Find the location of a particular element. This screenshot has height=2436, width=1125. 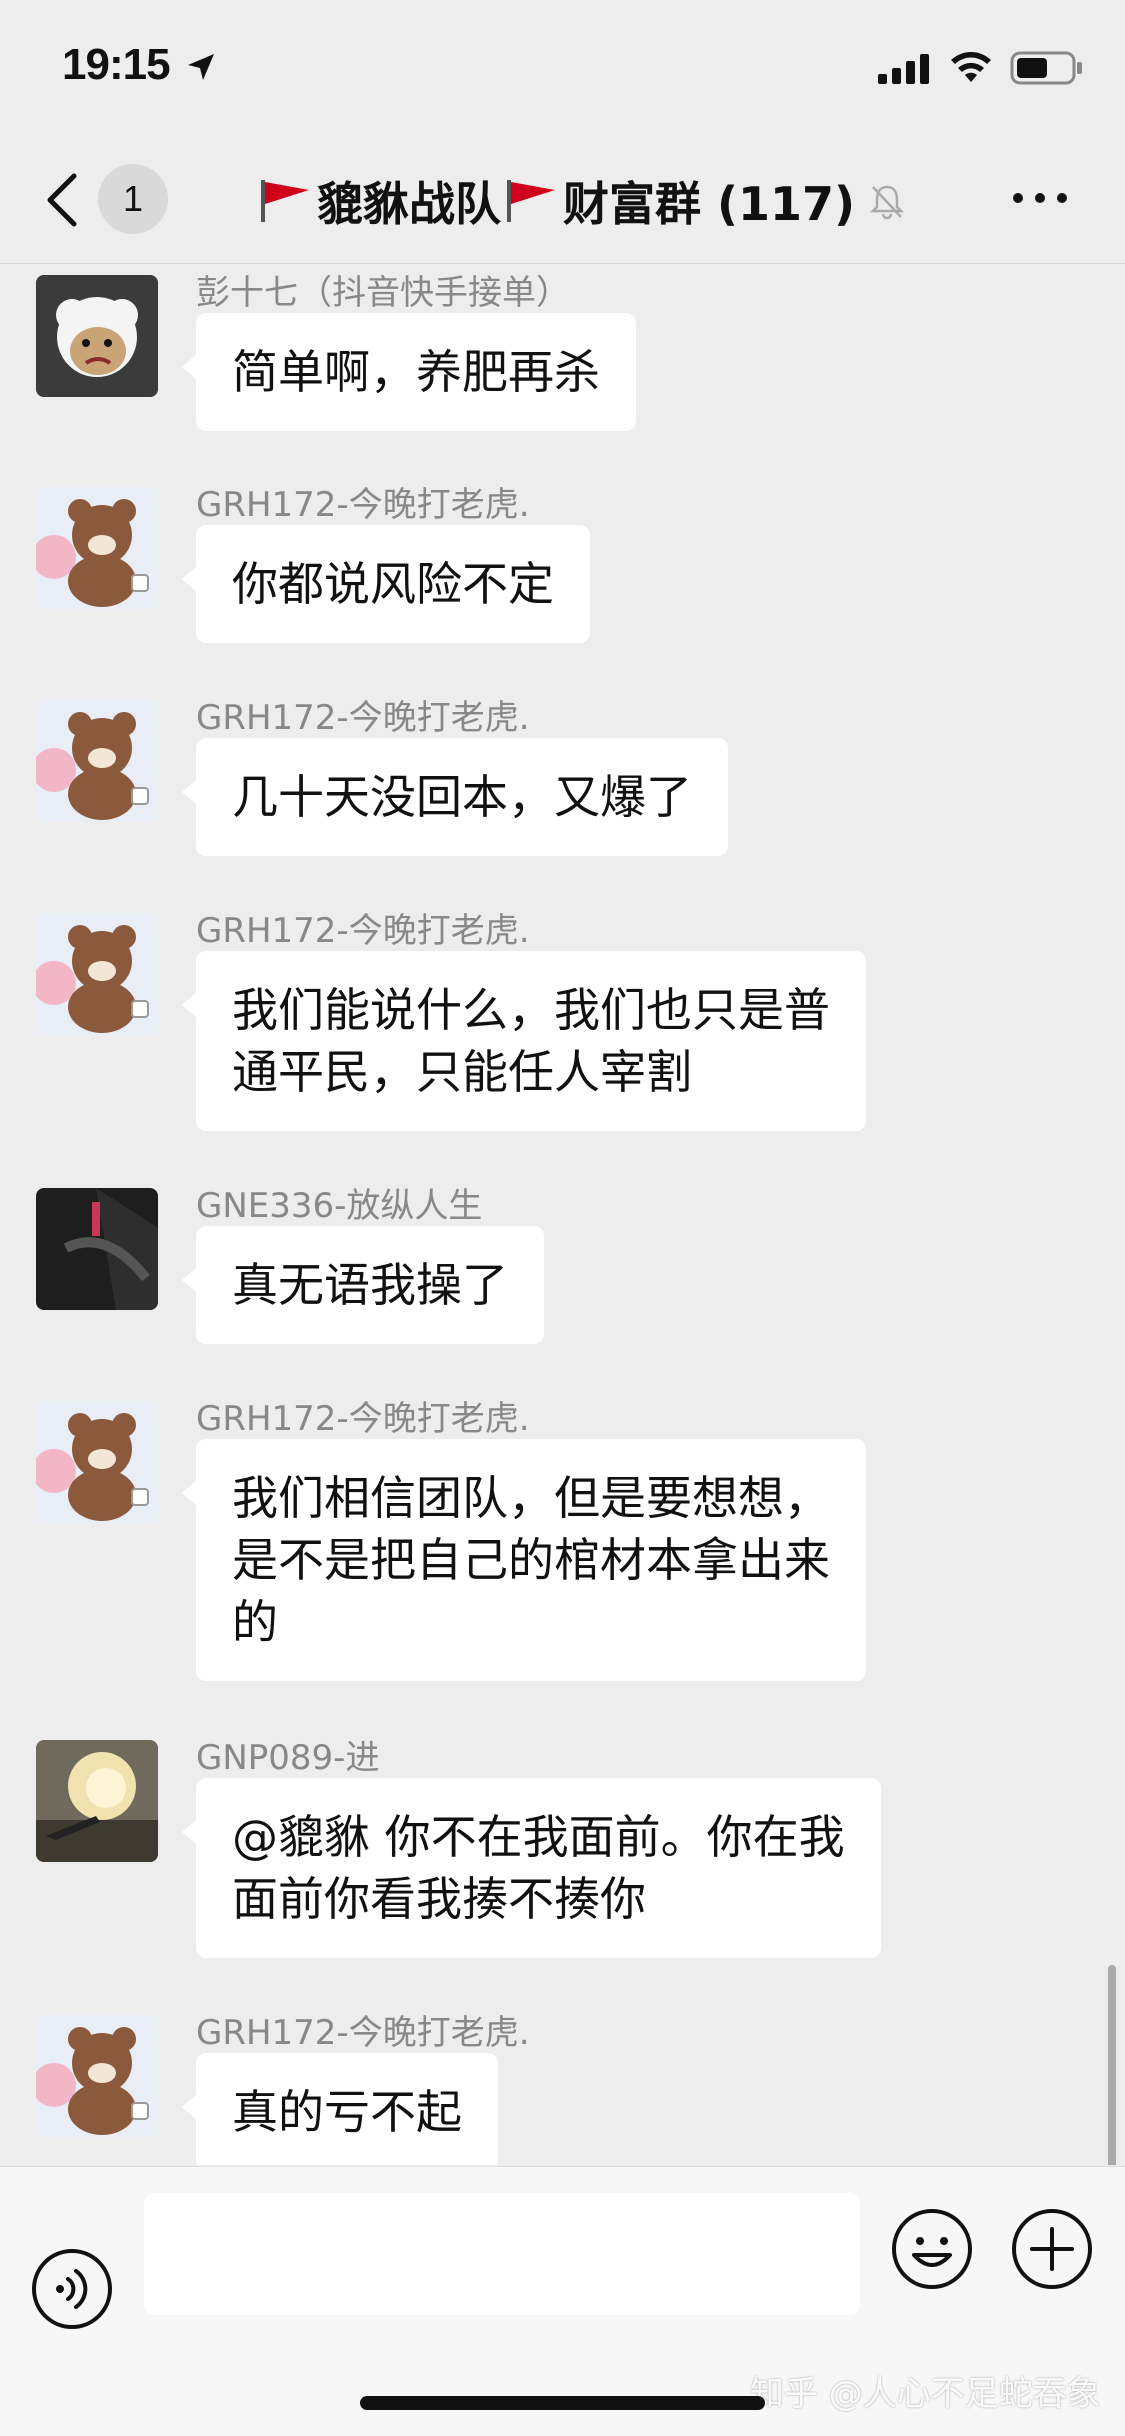

more-options-icon is located at coordinates (1040, 198).